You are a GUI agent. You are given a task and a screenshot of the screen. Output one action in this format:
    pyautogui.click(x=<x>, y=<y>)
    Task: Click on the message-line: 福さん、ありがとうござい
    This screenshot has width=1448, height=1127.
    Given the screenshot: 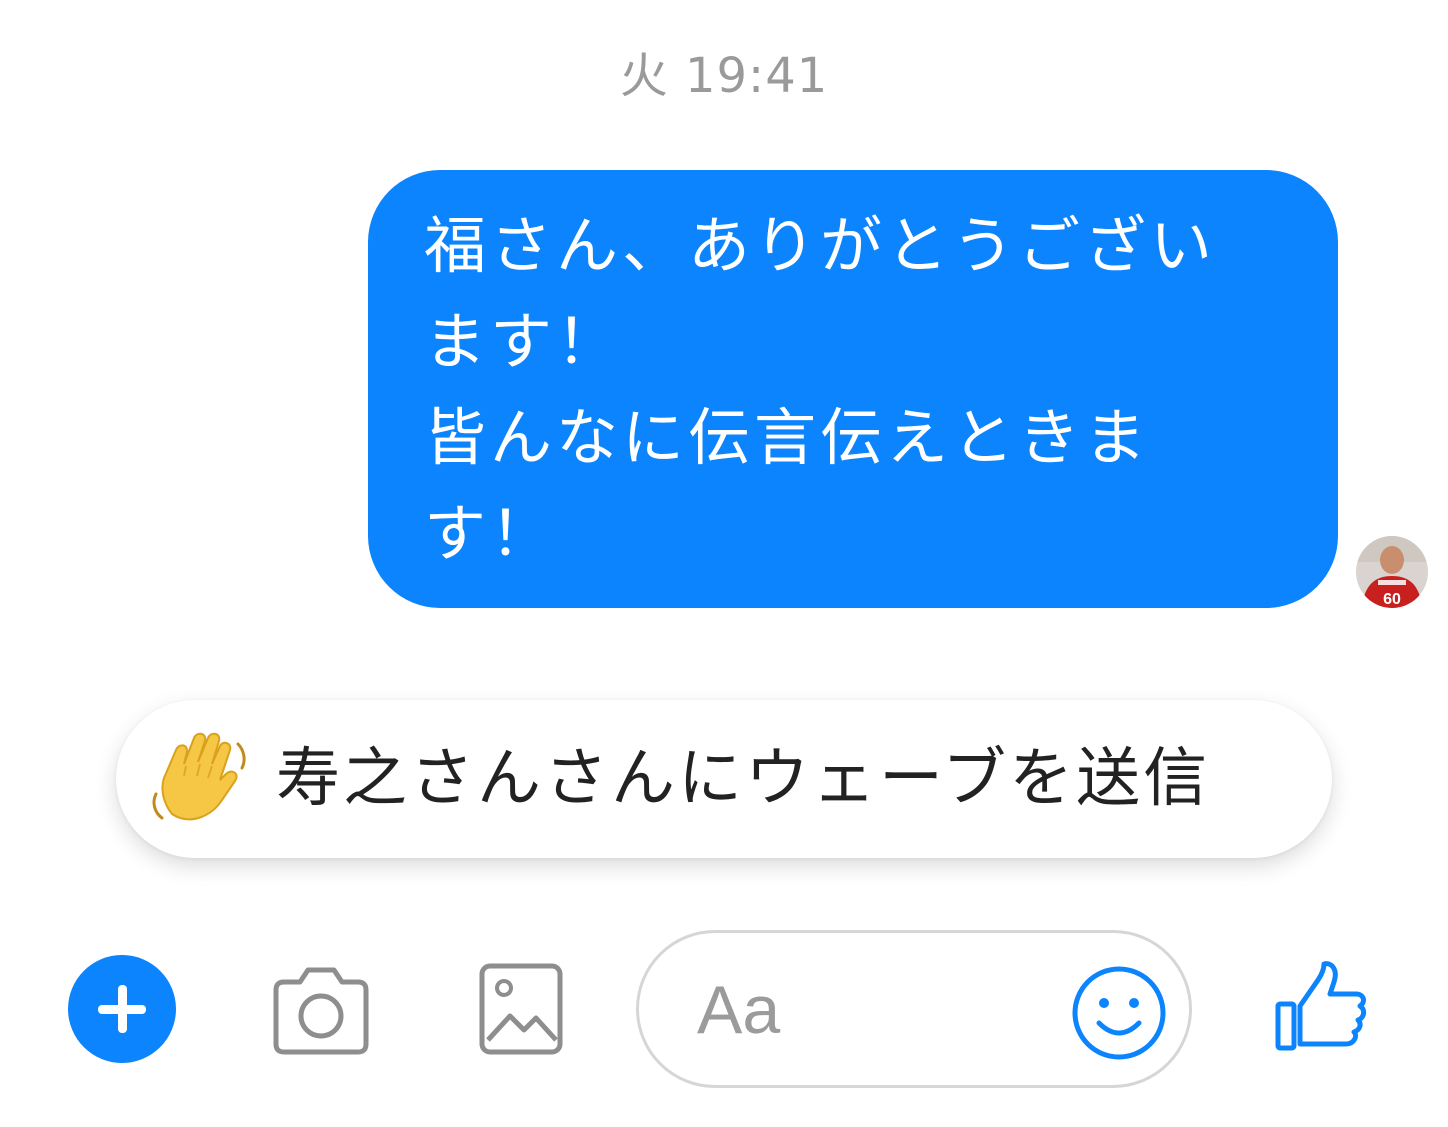 What is the action you would take?
    pyautogui.click(x=820, y=245)
    